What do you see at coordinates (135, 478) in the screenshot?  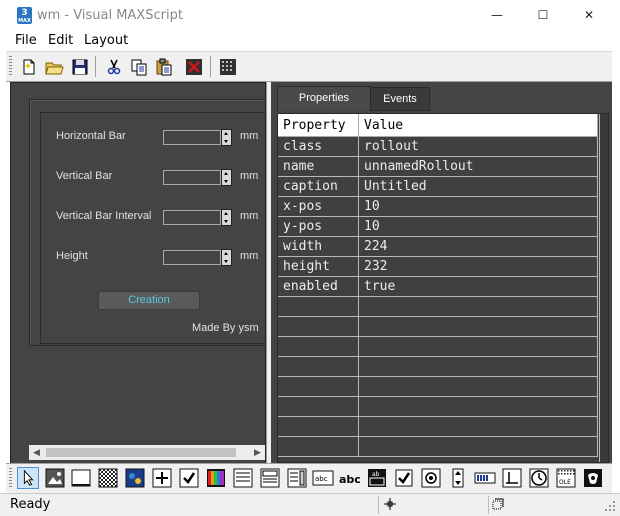 I see `material-button-icon` at bounding box center [135, 478].